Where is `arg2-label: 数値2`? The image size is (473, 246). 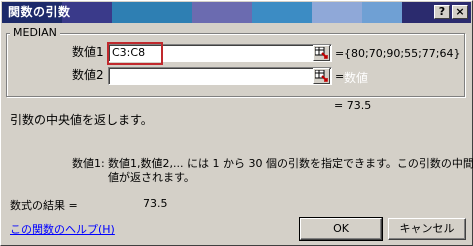
arg2-label: 数値2 is located at coordinates (88, 75).